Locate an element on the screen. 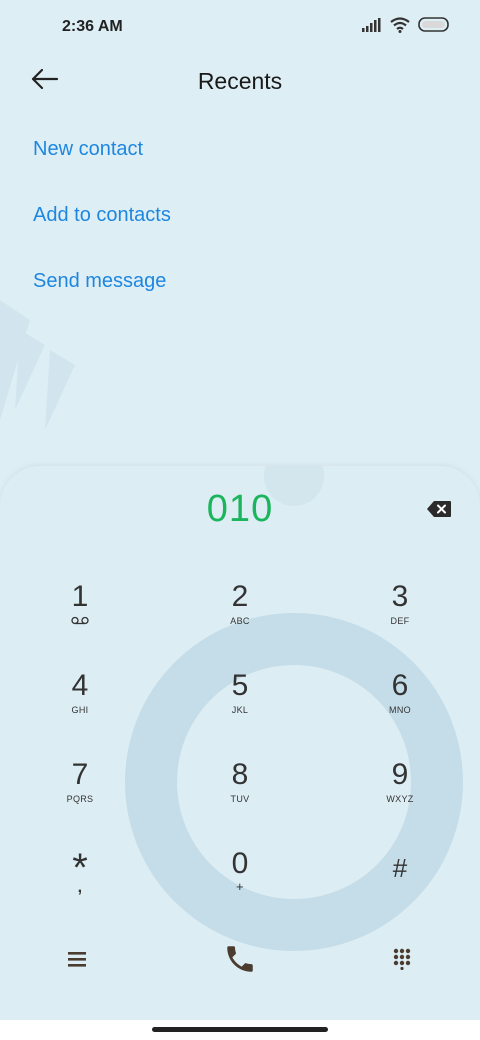 The width and height of the screenshot is (480, 1040). key-digit: 8 is located at coordinates (240, 774).